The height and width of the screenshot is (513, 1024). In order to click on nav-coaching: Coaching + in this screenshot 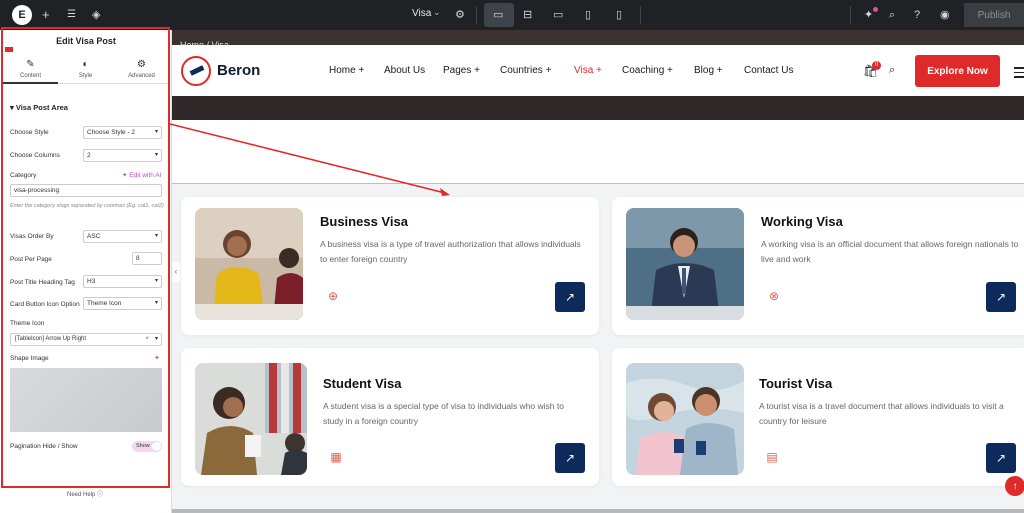, I will do `click(647, 70)`.